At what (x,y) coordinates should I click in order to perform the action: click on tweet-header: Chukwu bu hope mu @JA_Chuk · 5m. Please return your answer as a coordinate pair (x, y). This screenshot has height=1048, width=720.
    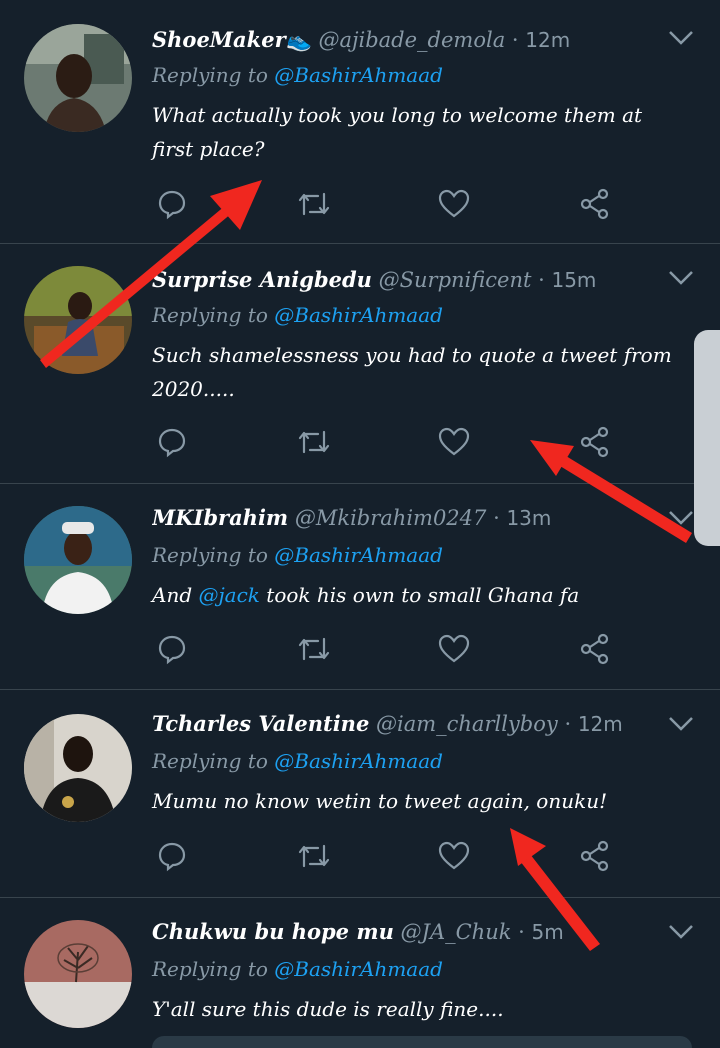
    Looking at the image, I should click on (358, 931).